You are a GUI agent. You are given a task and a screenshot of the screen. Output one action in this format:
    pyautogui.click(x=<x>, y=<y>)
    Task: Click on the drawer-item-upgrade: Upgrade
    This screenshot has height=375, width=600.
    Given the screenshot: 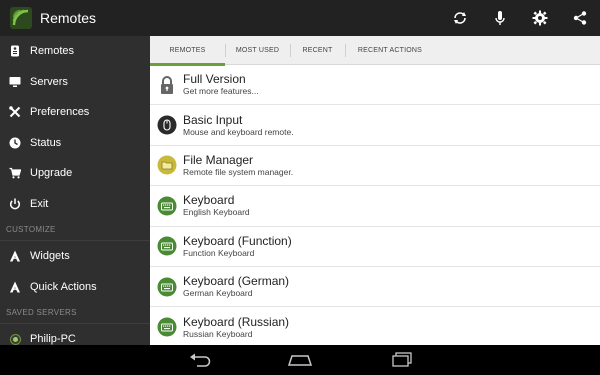 What is the action you would take?
    pyautogui.click(x=75, y=173)
    